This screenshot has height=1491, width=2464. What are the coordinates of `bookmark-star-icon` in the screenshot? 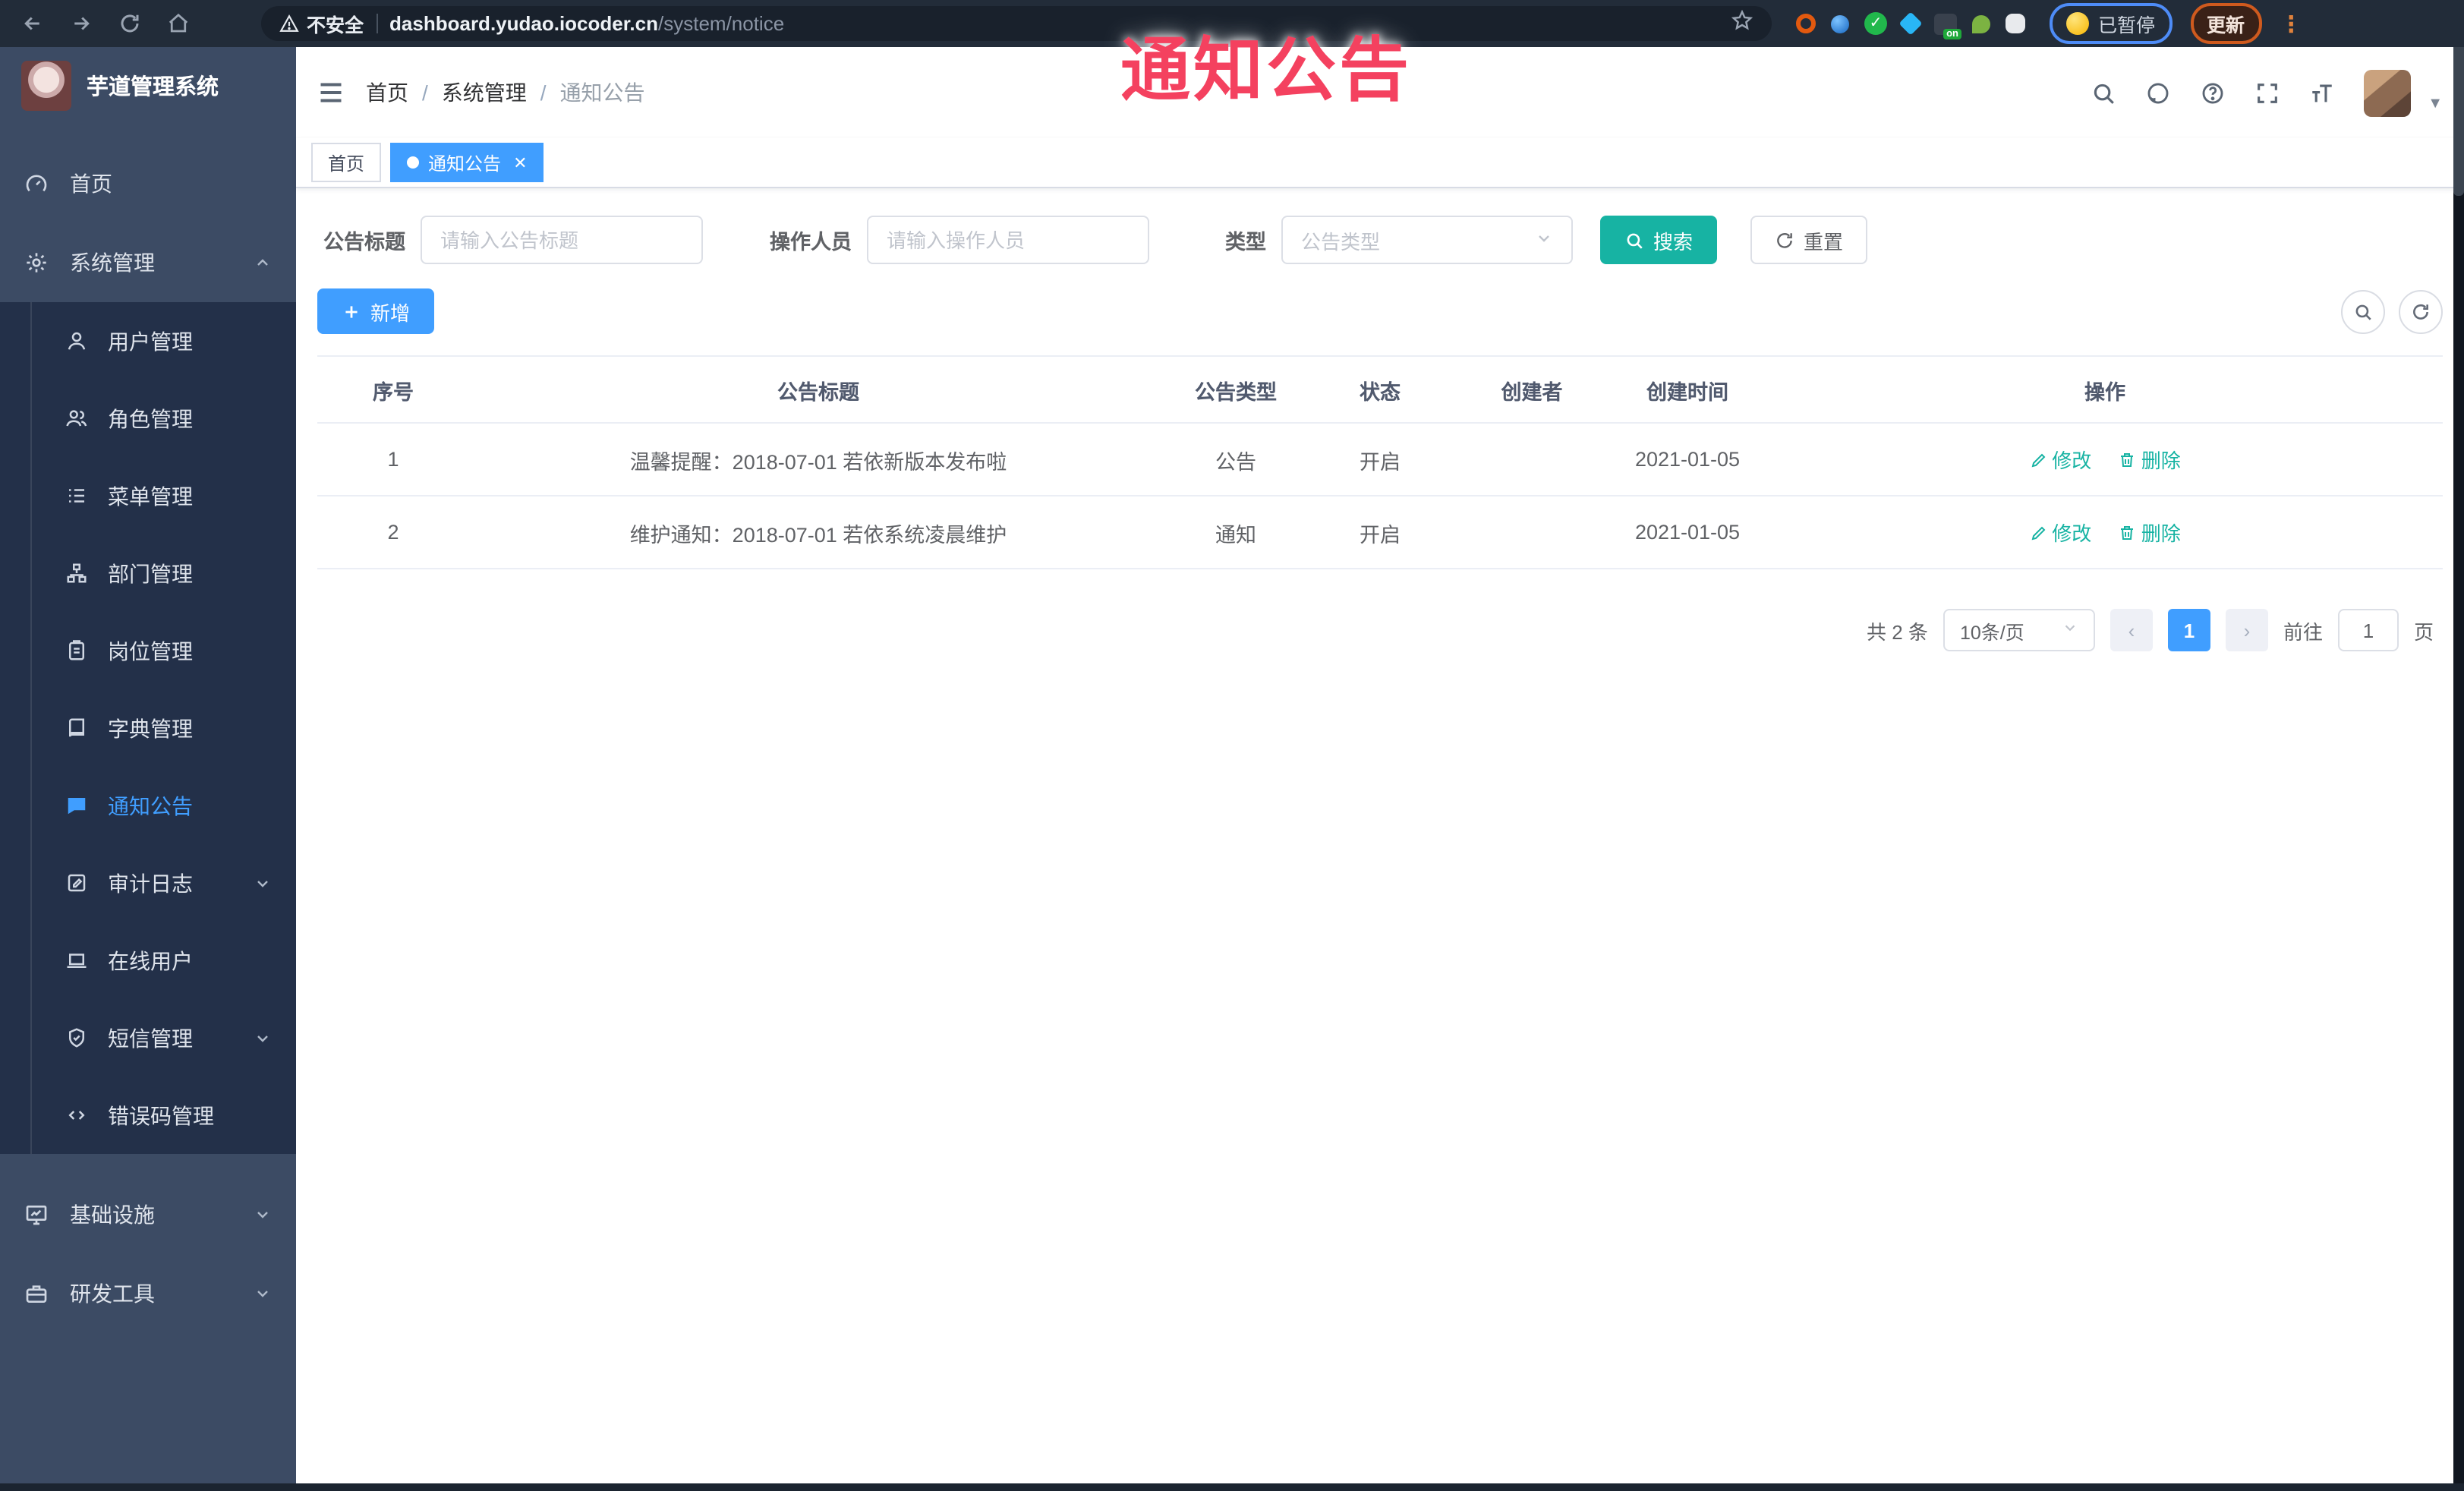 It's located at (1742, 23).